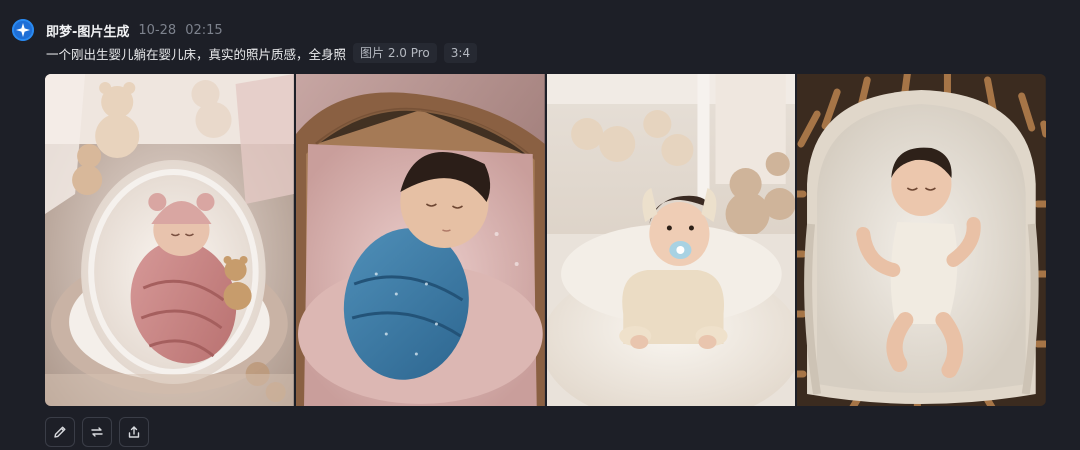  I want to click on share-button, so click(134, 432).